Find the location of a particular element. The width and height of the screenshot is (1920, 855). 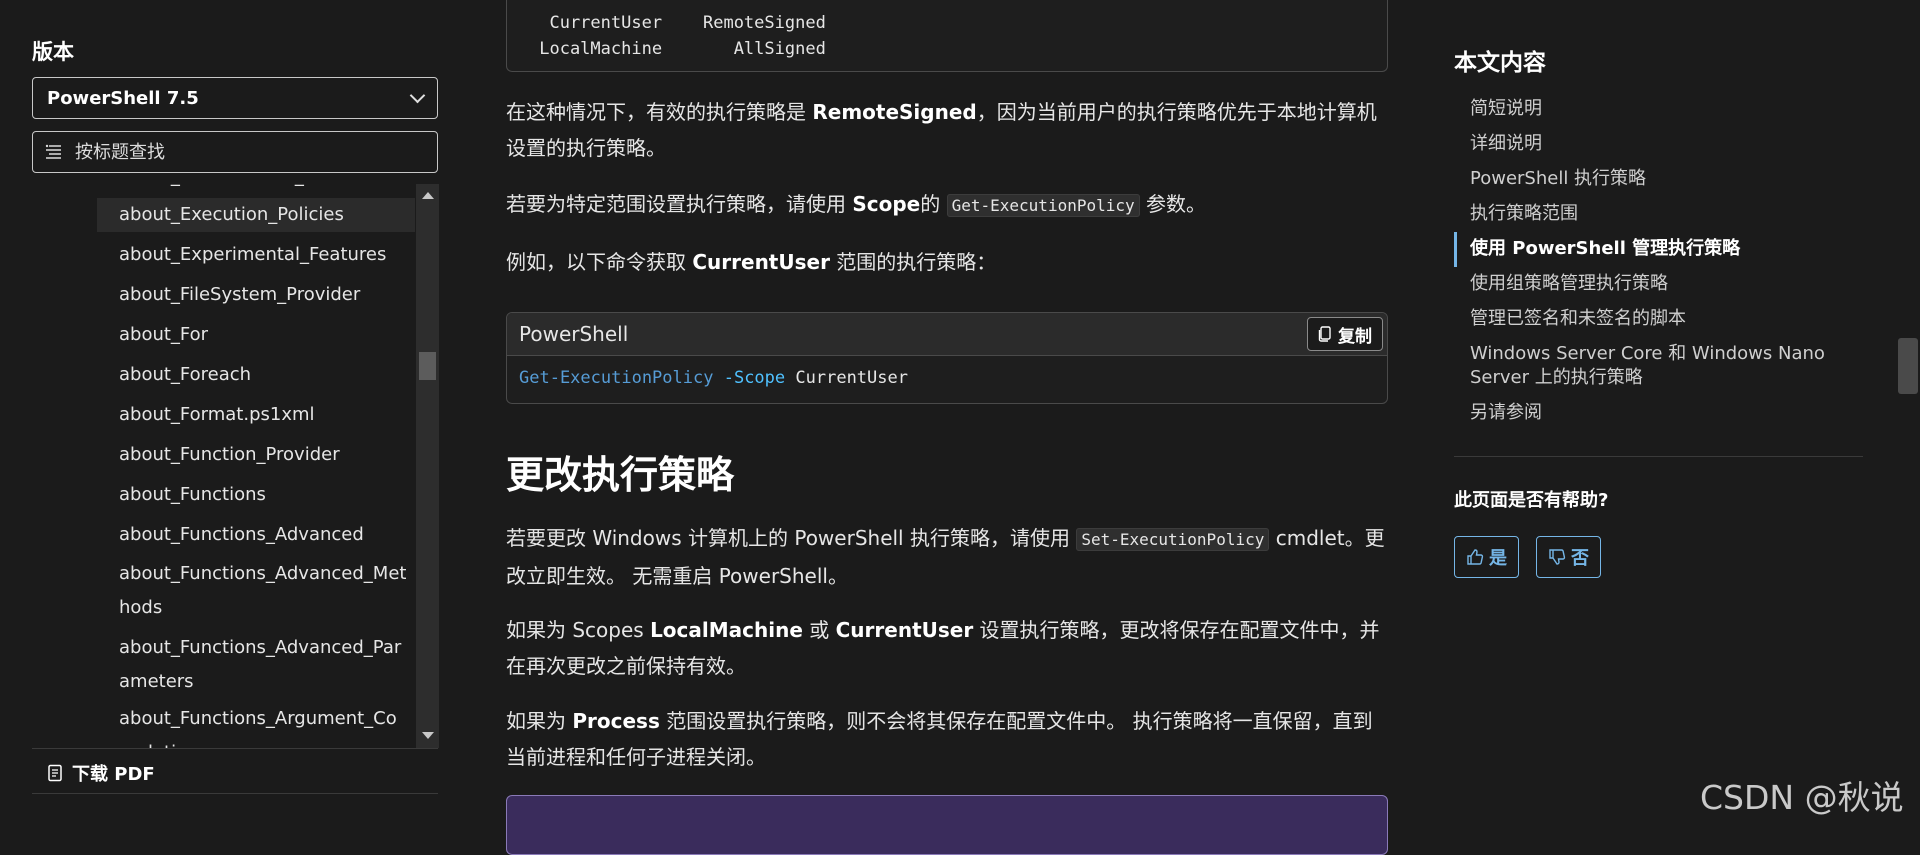

sidebar-item-functions-advanced: about_Functions_Advanced is located at coordinates (256, 535).